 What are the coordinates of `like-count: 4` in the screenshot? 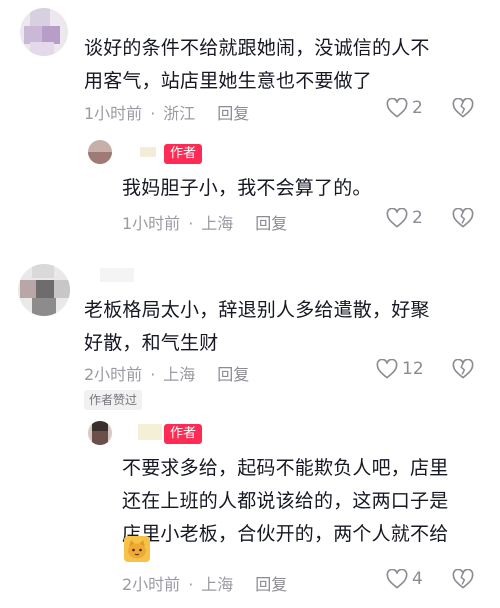 It's located at (417, 579).